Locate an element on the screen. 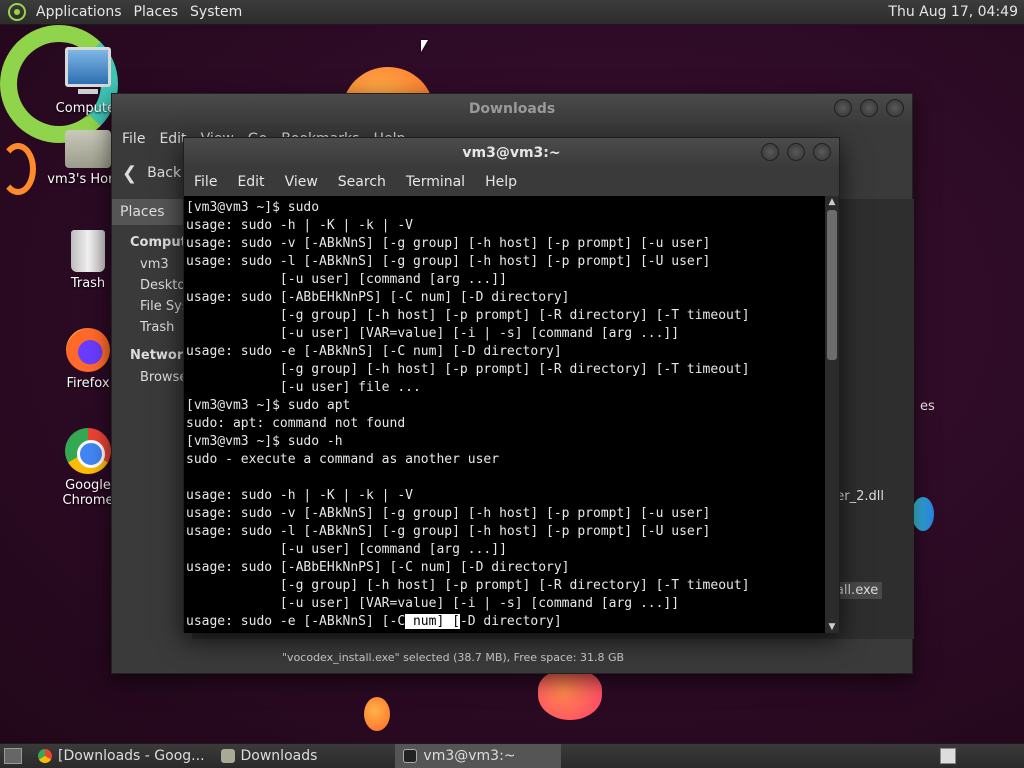  terminal-line: [vm3@vm3 ~]$ sudo is located at coordinates (253, 207).